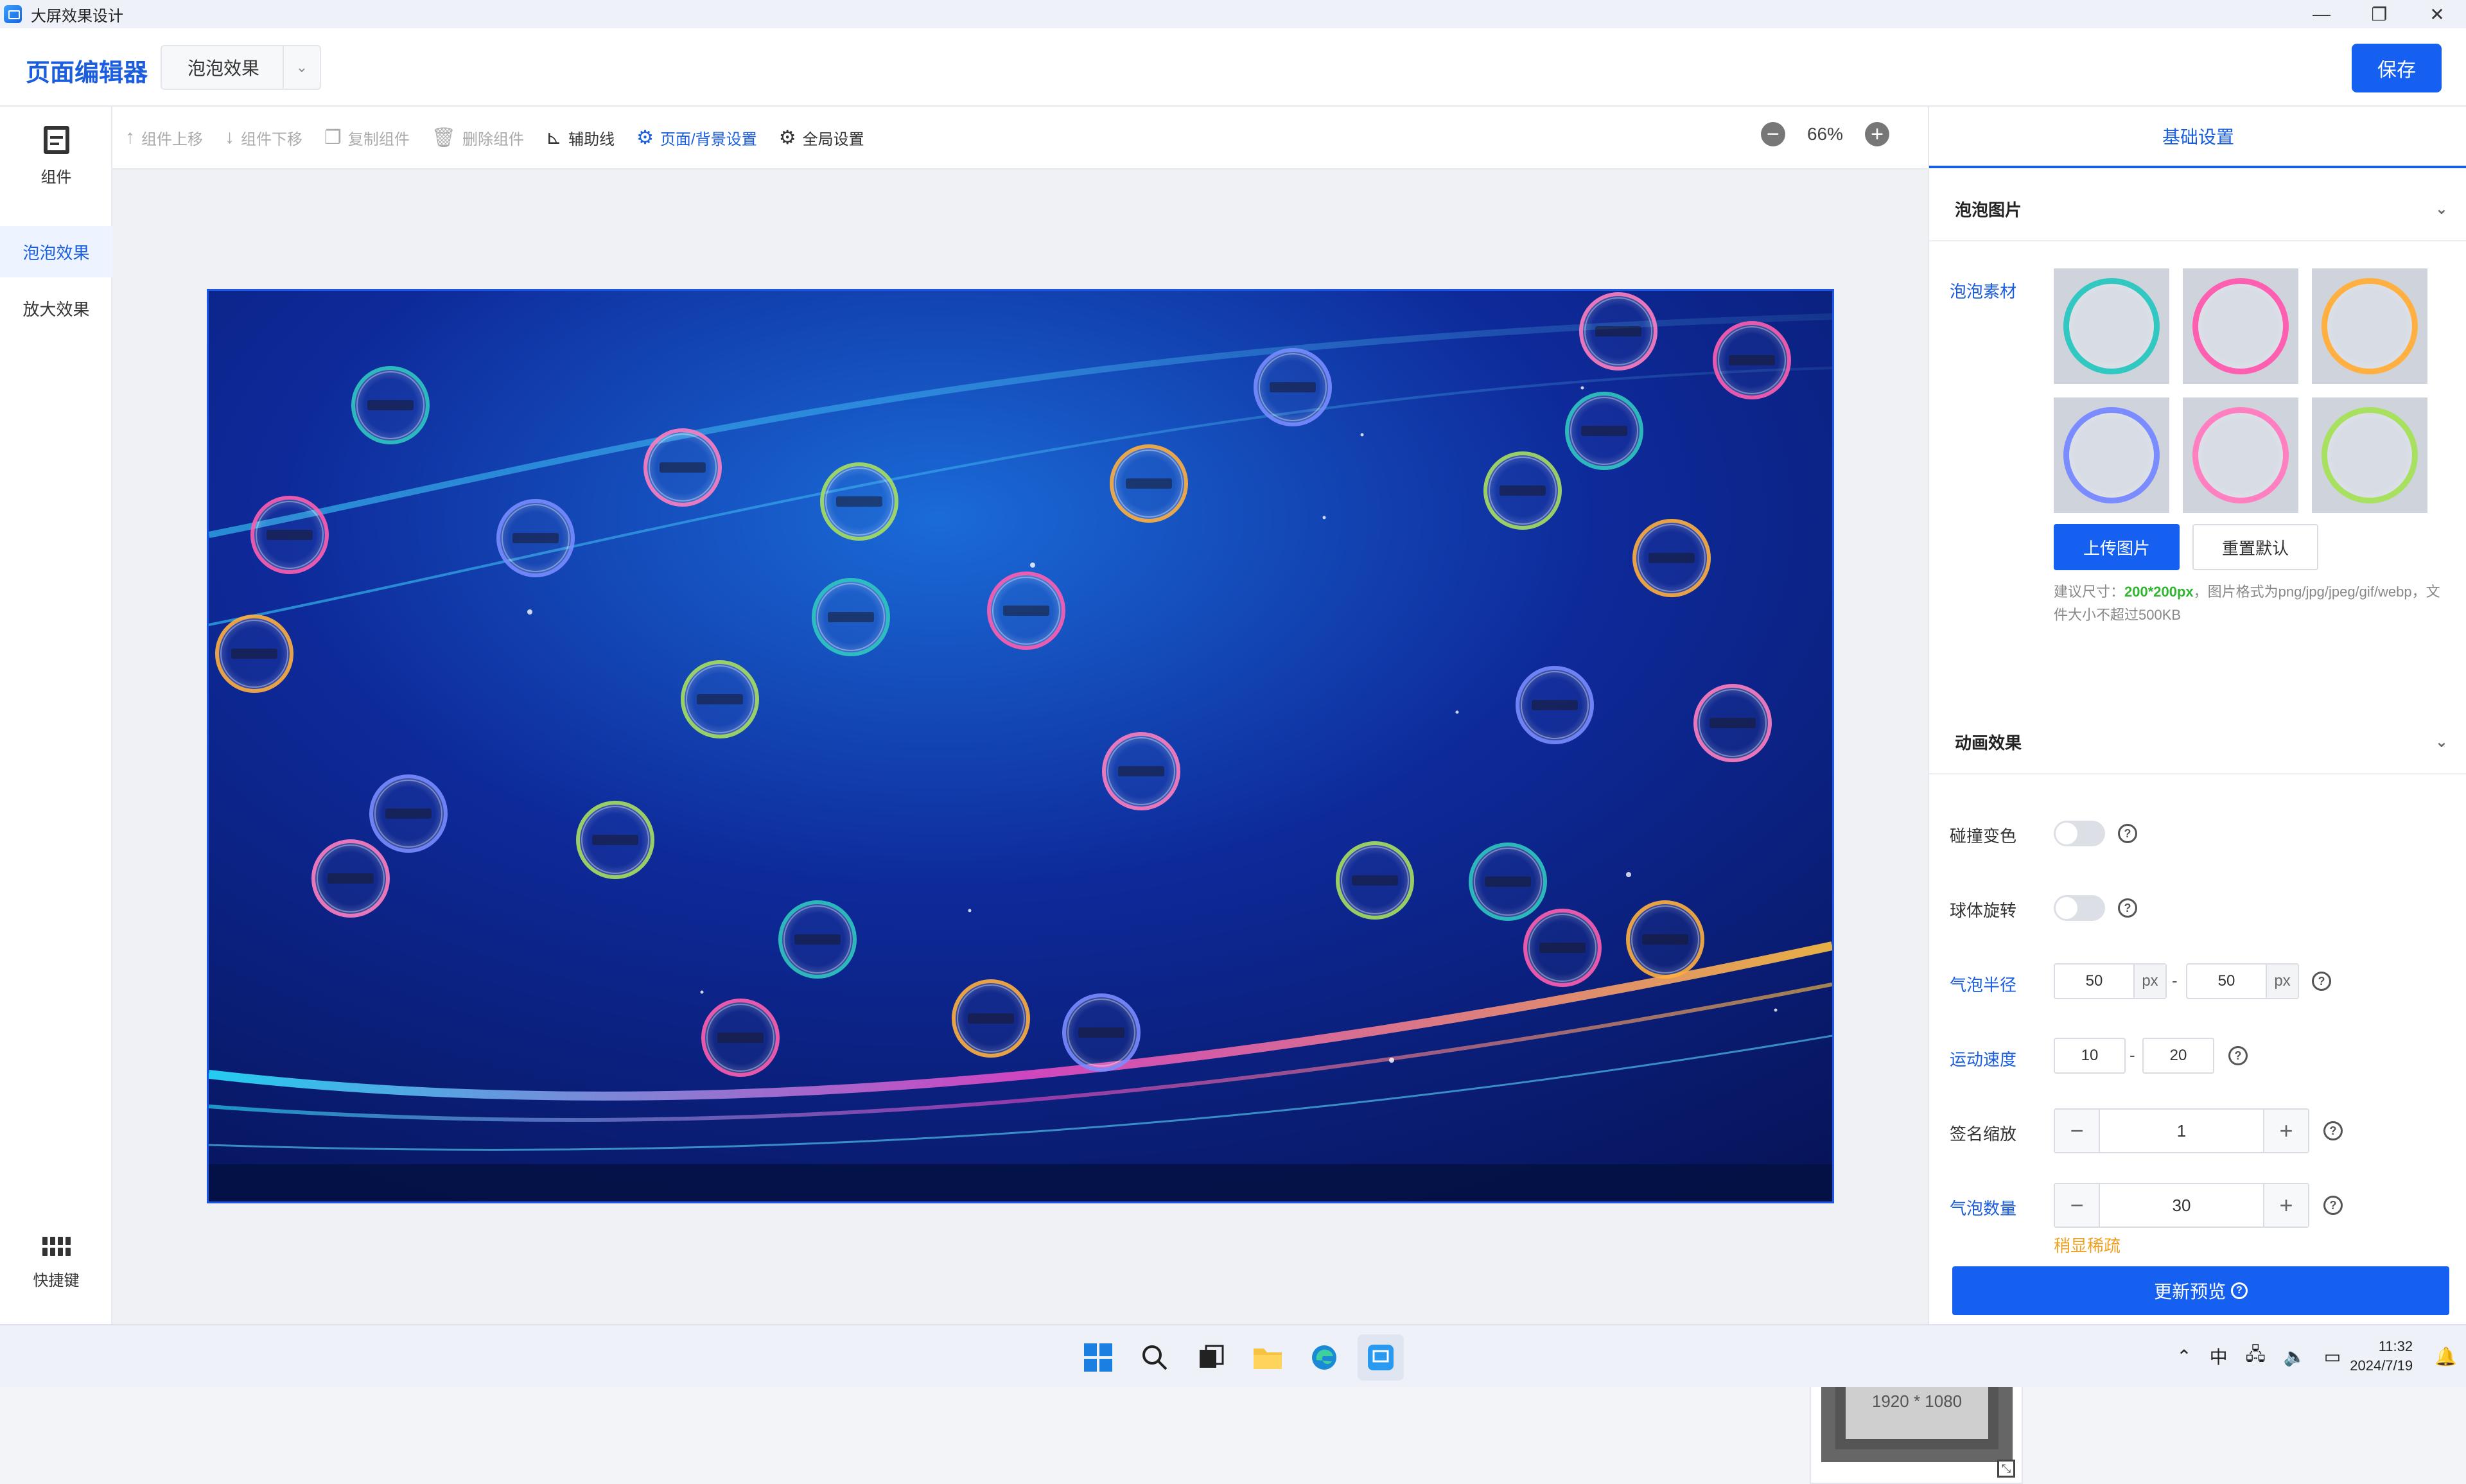 Image resolution: width=2466 pixels, height=1484 pixels. Describe the element at coordinates (2110, 981) in the screenshot. I see `radius-min-input: 50 px` at that location.